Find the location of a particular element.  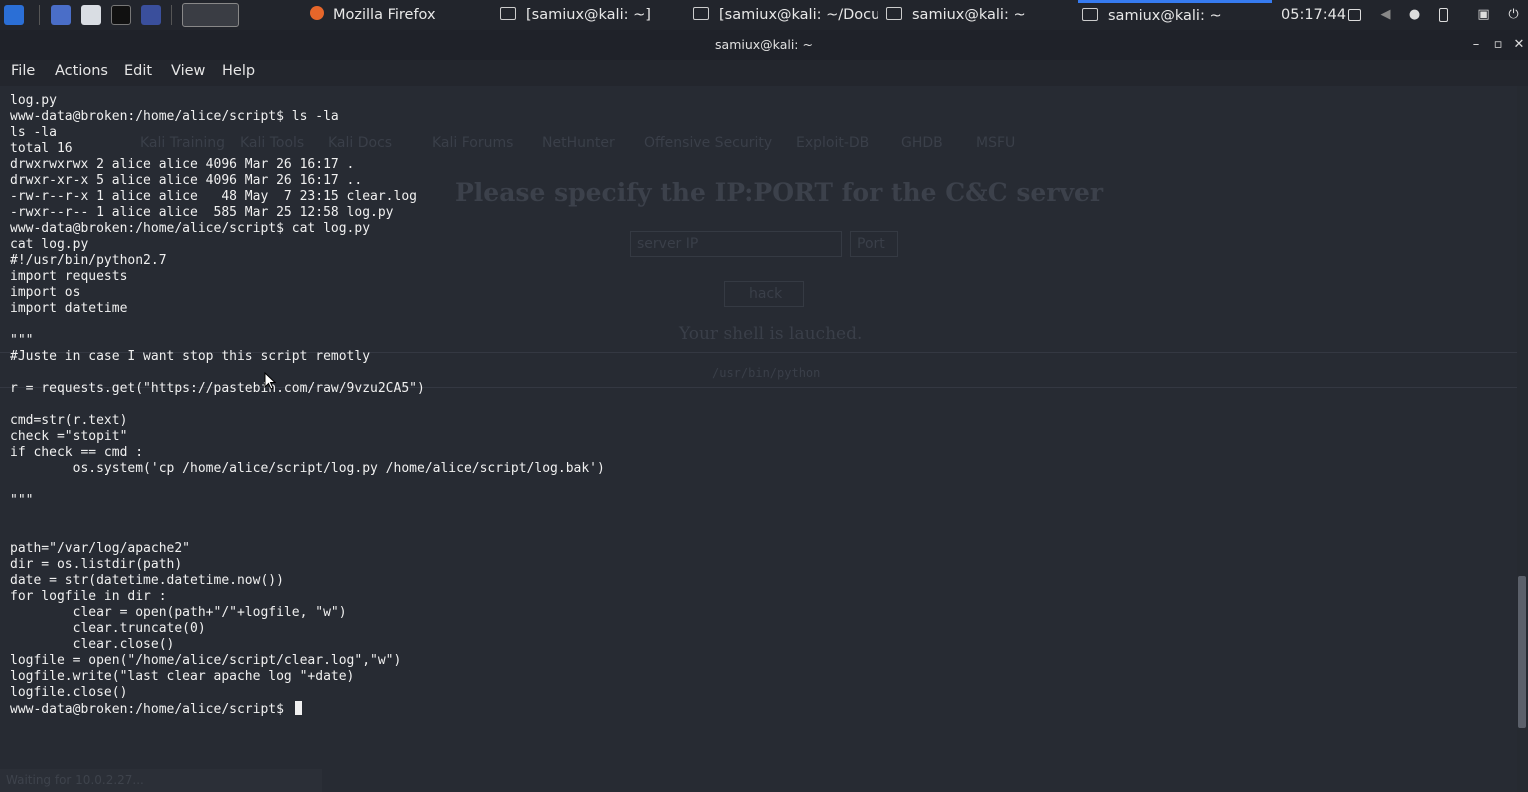

ghost-ip-input: server IP is located at coordinates (736, 244).